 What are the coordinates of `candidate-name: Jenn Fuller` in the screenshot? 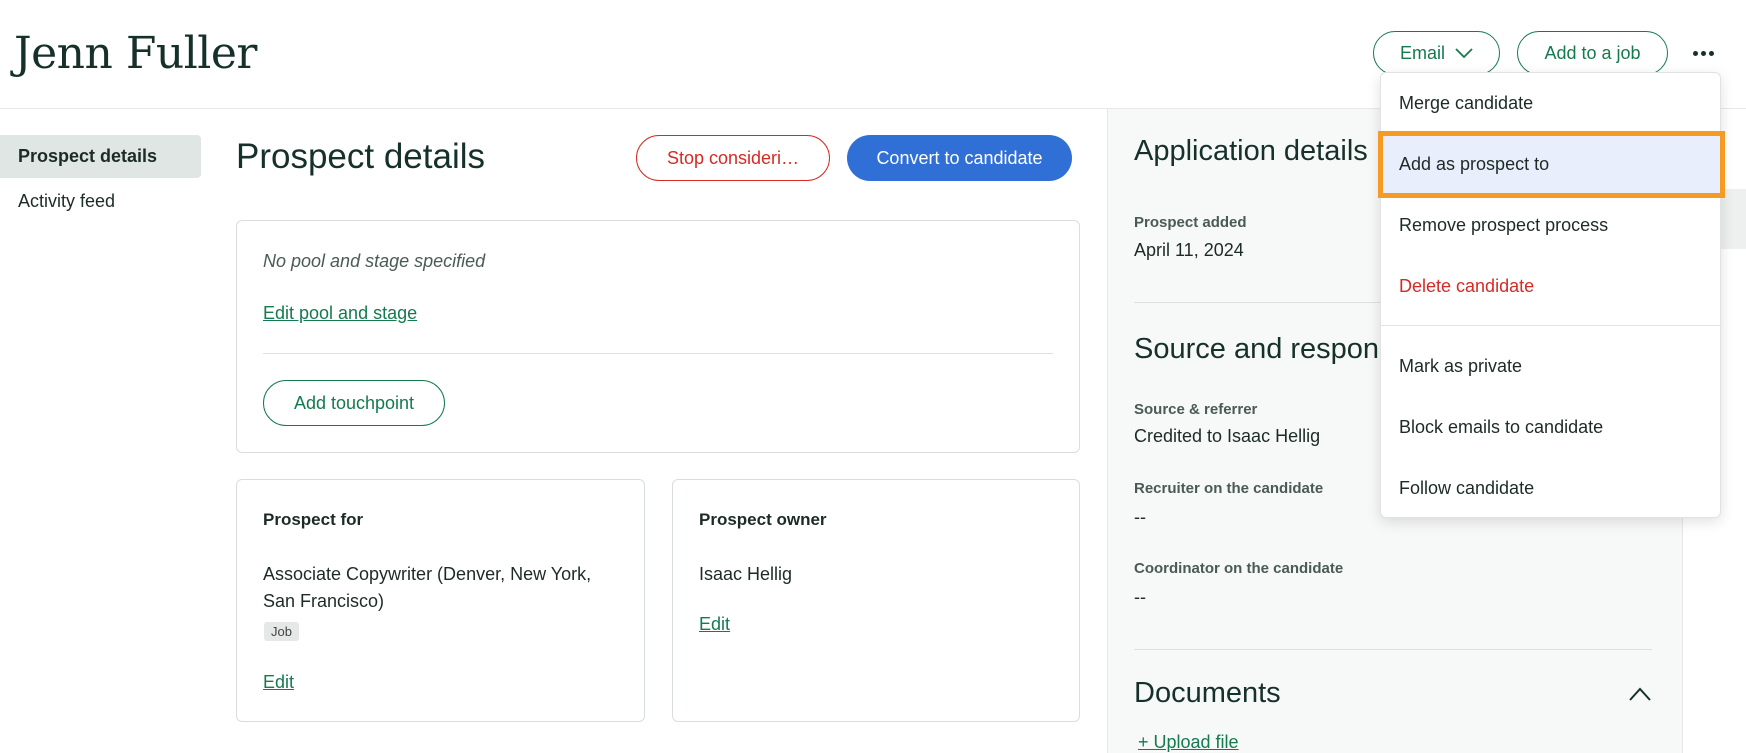 It's located at (135, 53).